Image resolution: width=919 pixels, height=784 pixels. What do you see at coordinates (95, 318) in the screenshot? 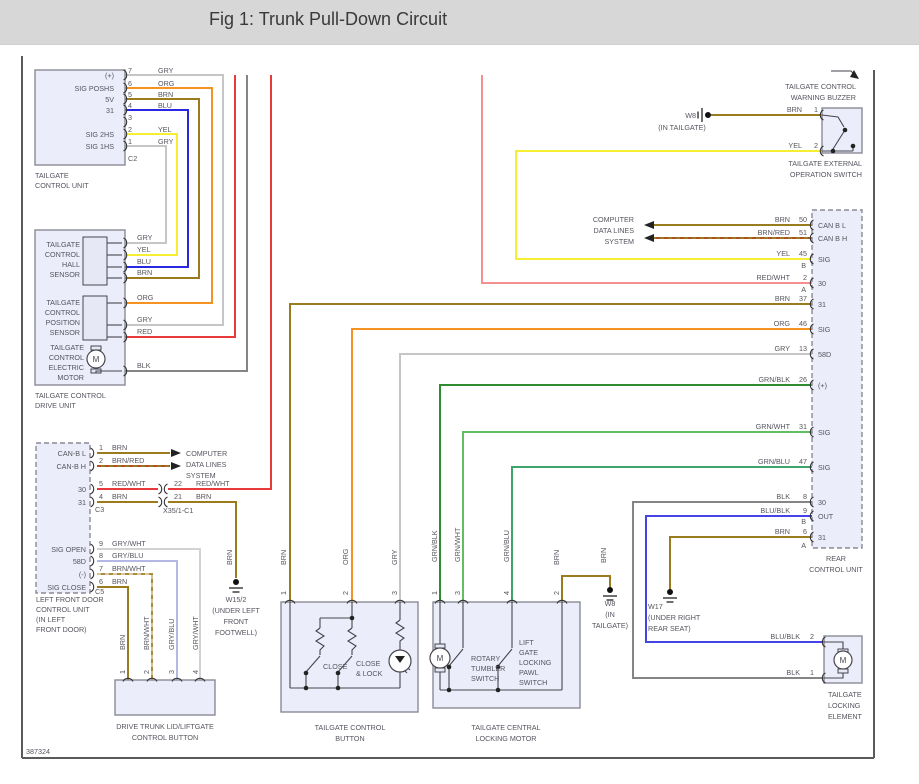
I see `position-sensor-box` at bounding box center [95, 318].